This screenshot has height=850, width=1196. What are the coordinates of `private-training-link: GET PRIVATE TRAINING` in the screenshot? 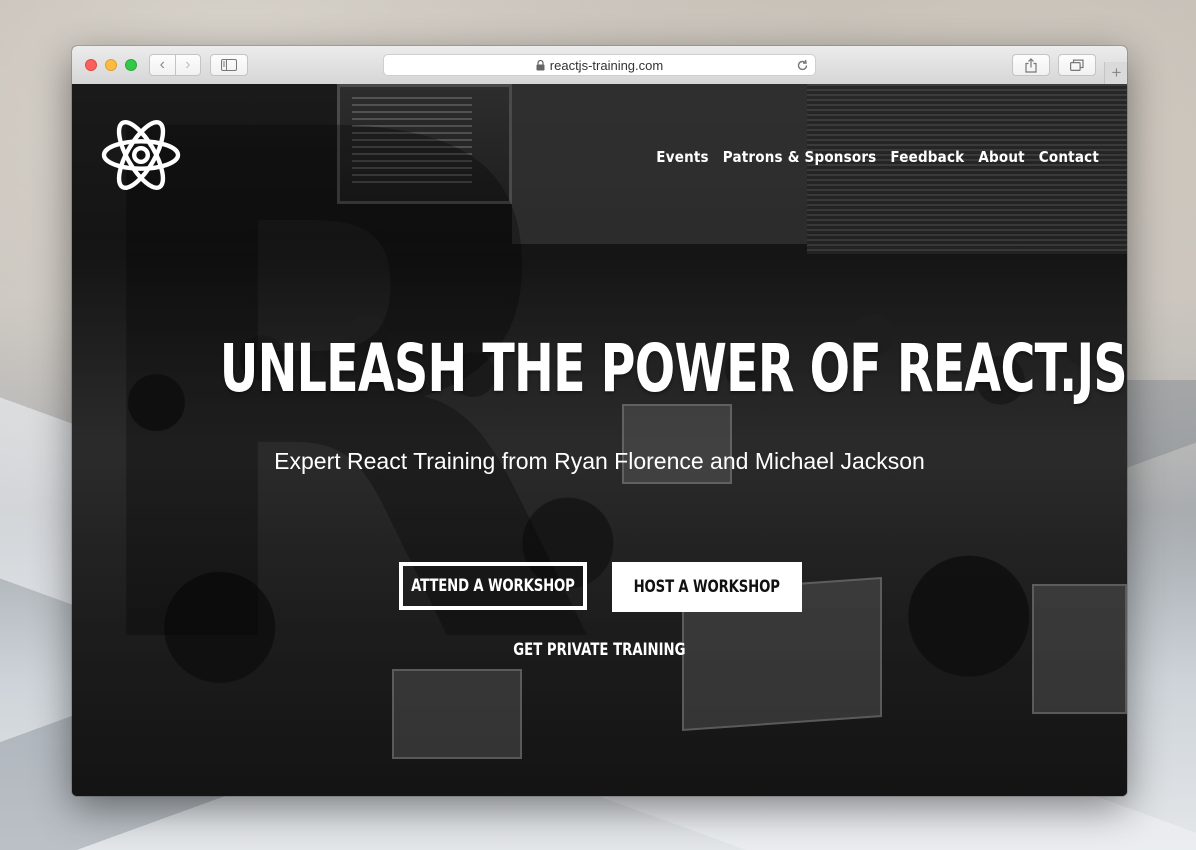 It's located at (599, 650).